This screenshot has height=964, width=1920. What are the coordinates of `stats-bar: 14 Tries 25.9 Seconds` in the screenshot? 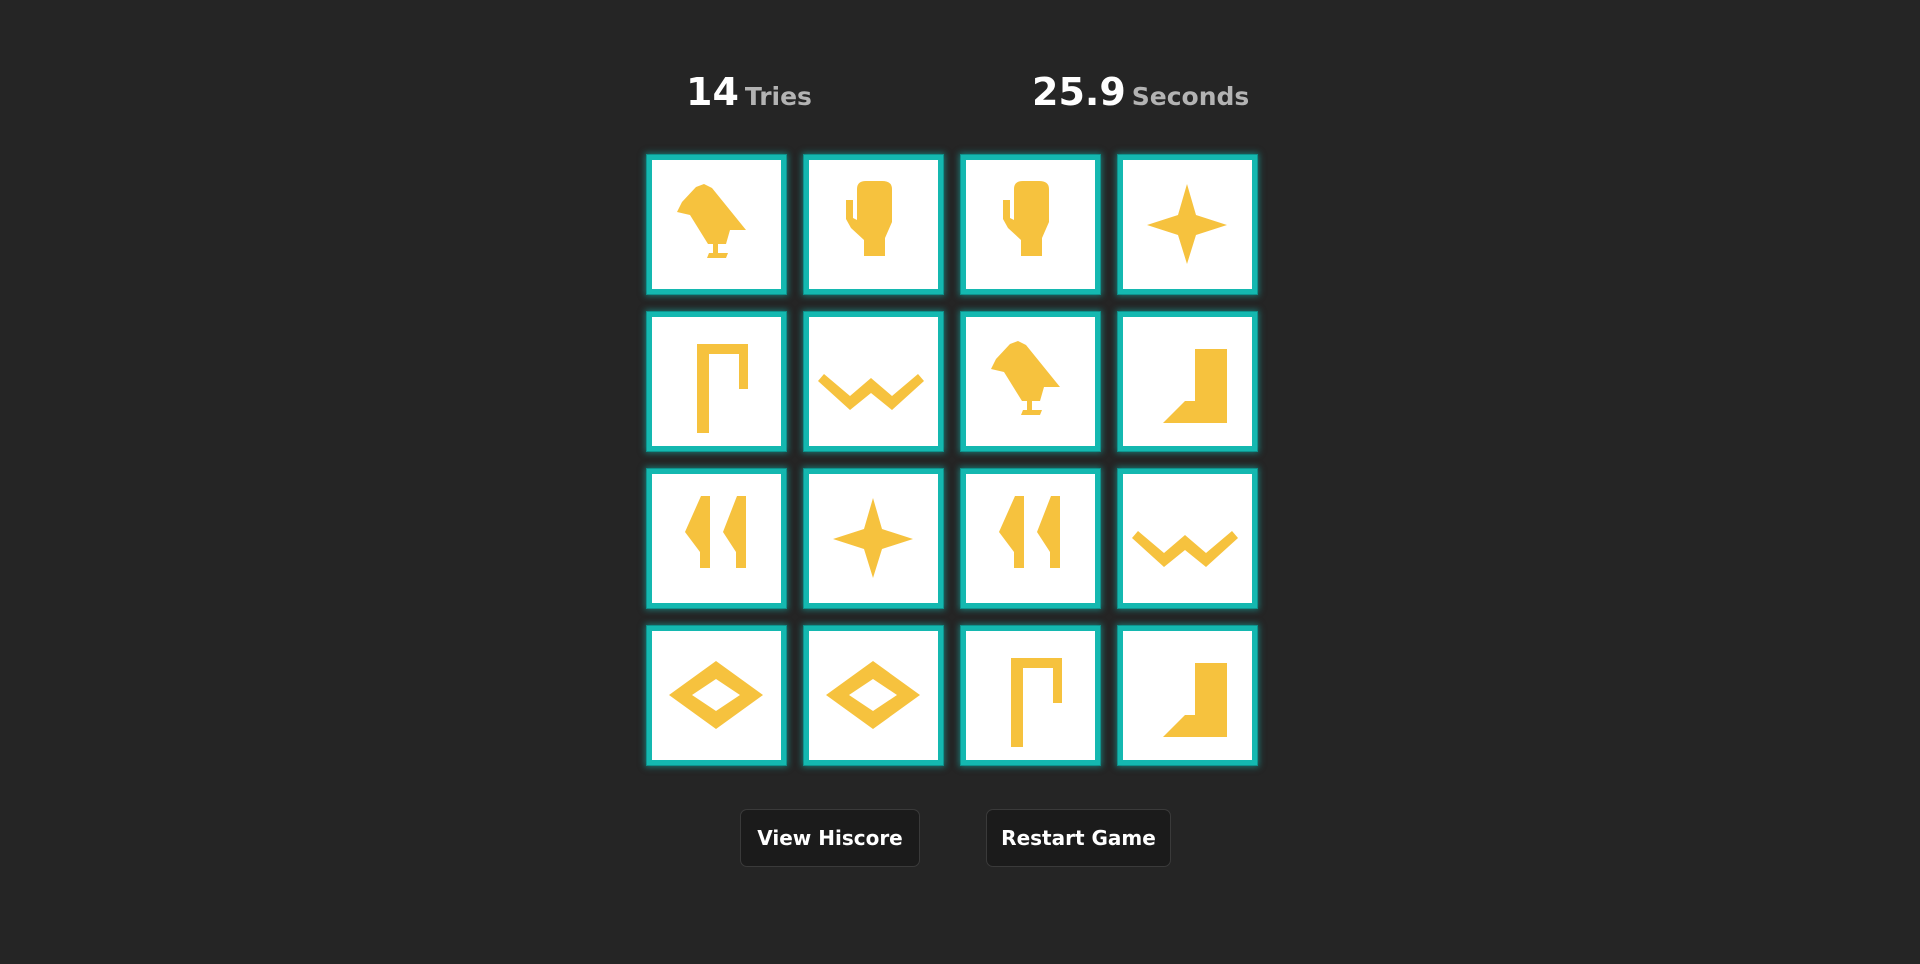 It's located at (960, 95).